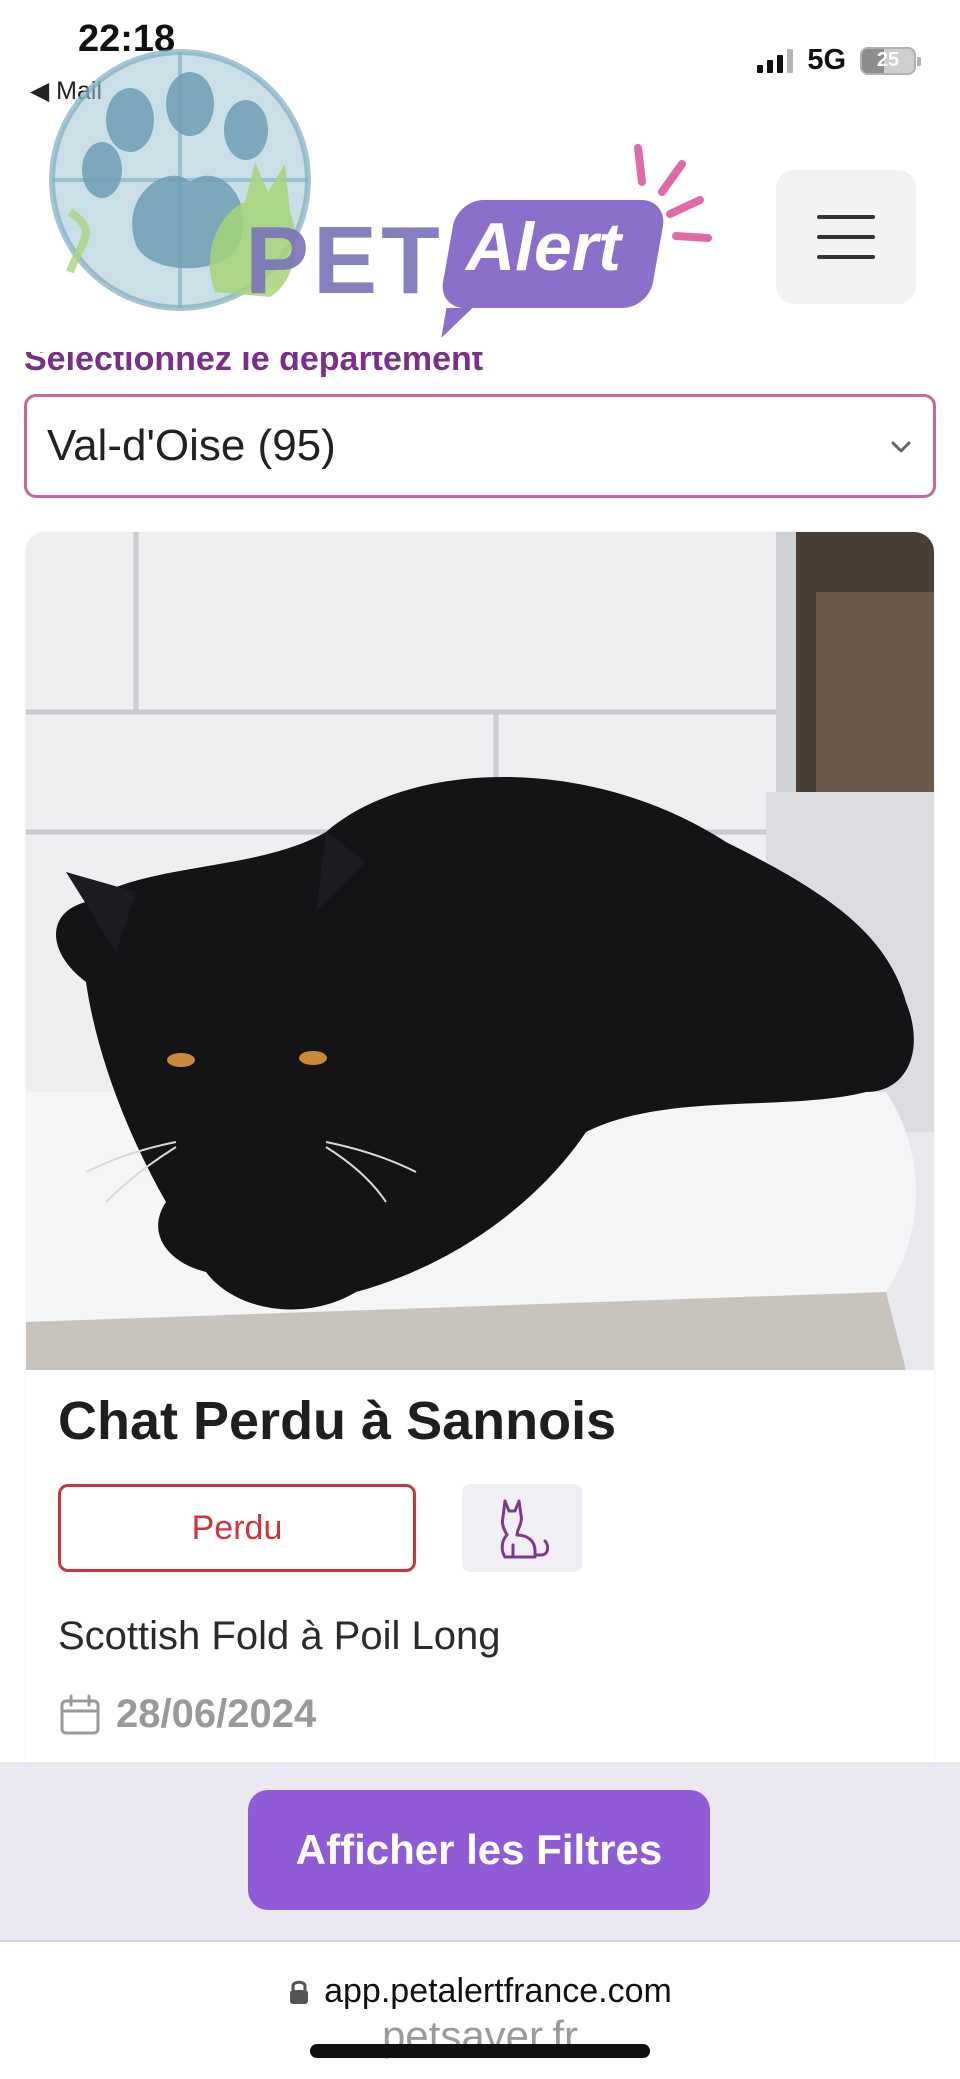  I want to click on home-indicator, so click(480, 2051).